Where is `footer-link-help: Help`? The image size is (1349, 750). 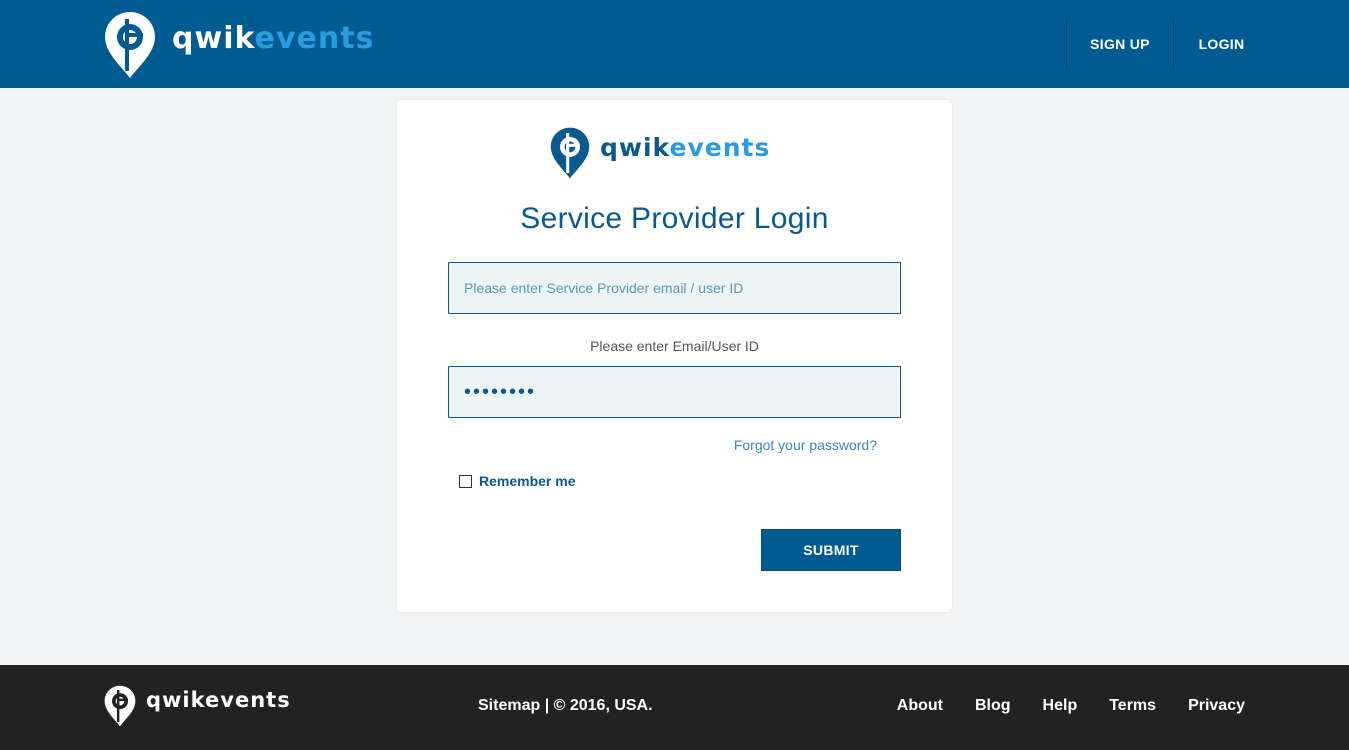
footer-link-help: Help is located at coordinates (1060, 706).